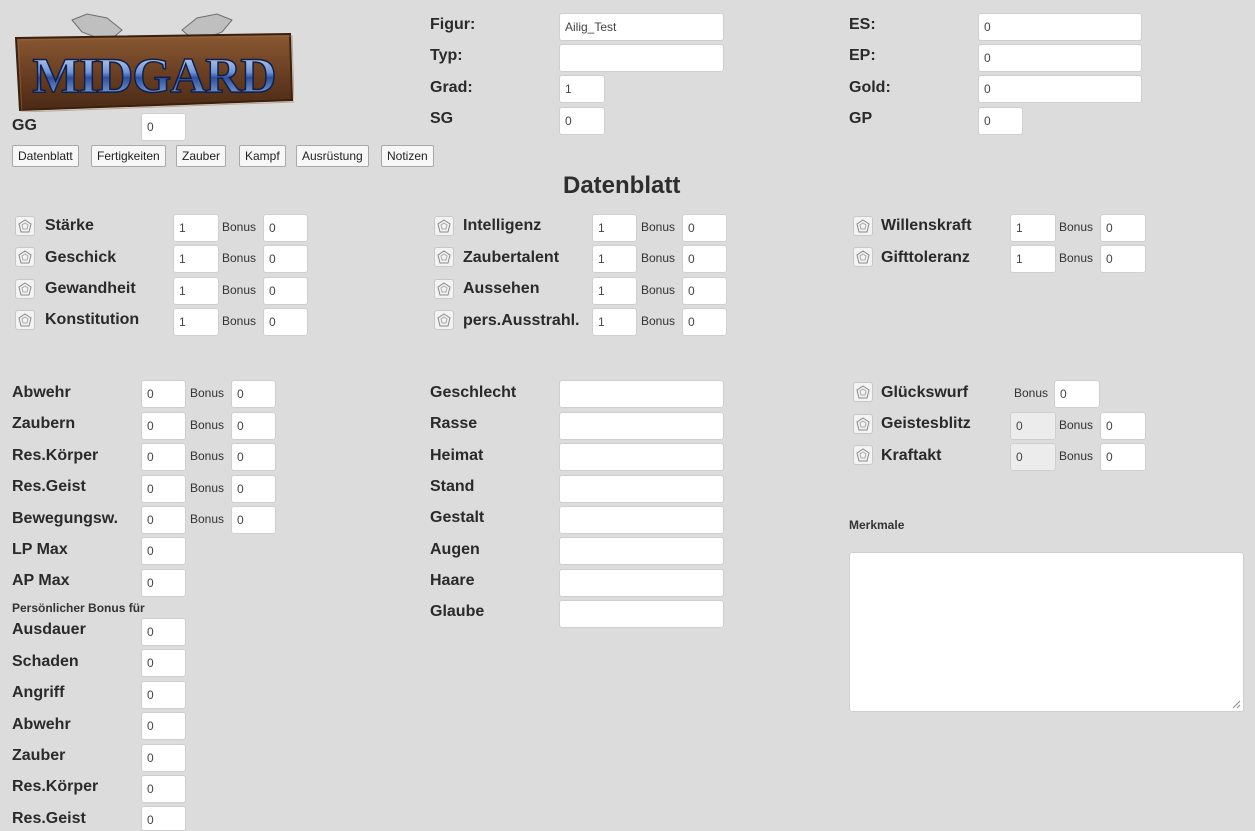  I want to click on kraftakt-label: Kraftakt, so click(911, 455).